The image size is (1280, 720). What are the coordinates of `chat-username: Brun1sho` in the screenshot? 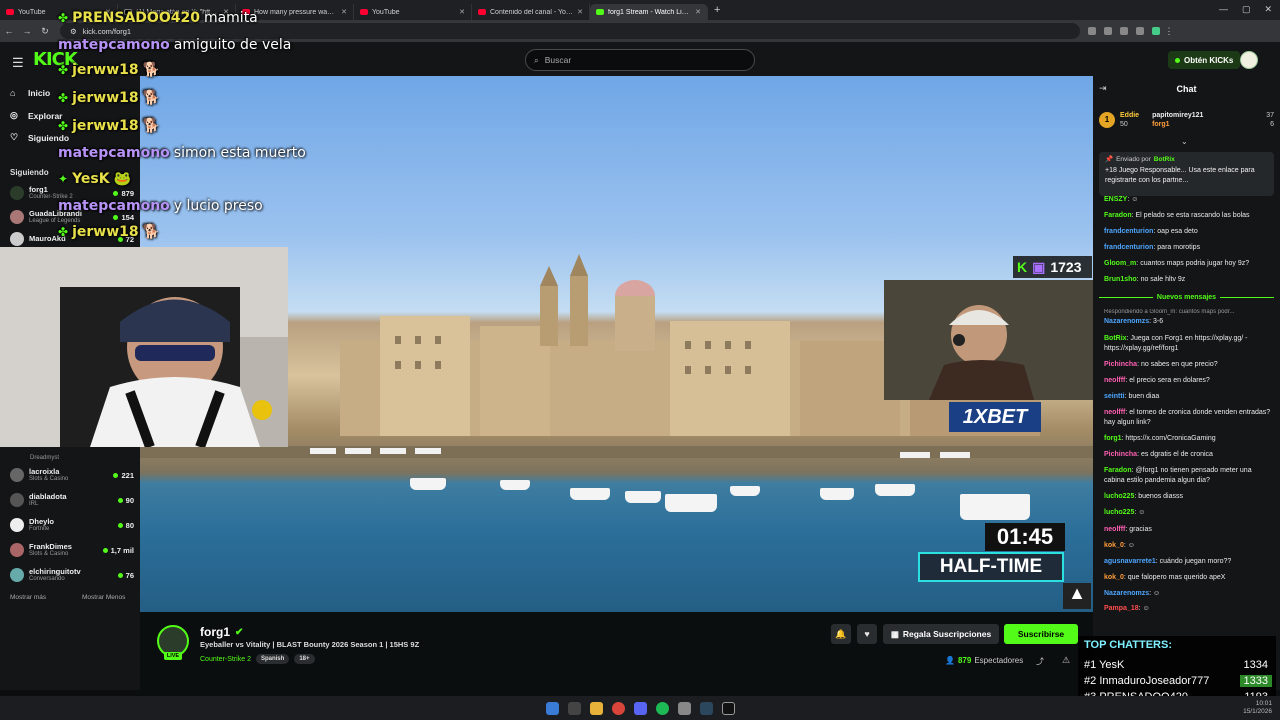 It's located at (1120, 279).